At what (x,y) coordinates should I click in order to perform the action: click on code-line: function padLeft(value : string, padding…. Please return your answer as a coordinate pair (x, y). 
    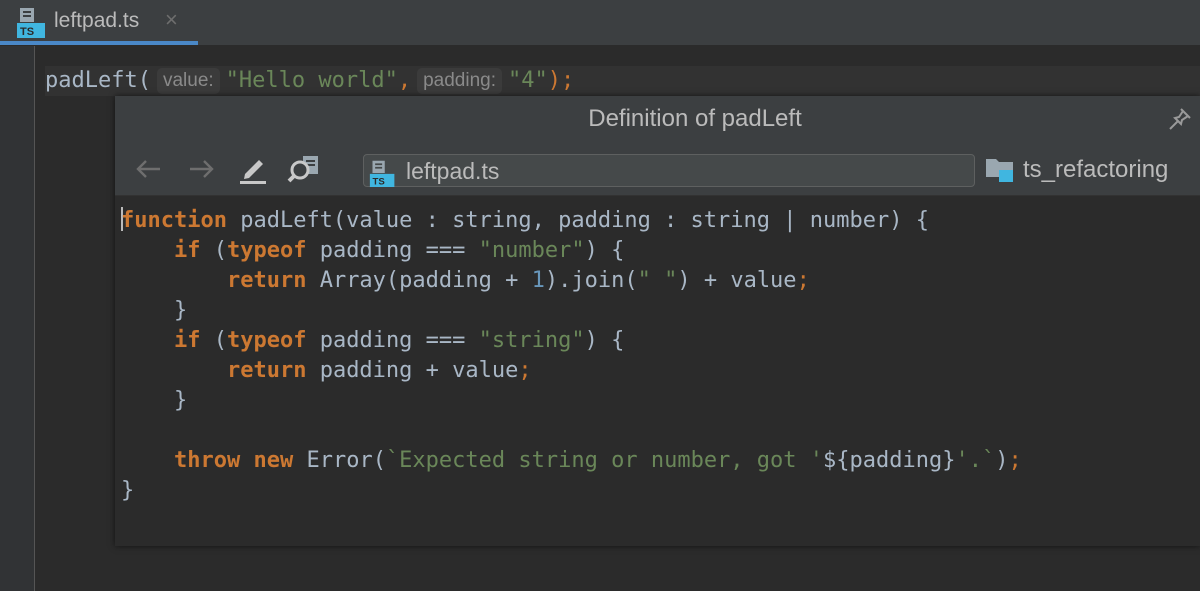
    Looking at the image, I should click on (571, 221).